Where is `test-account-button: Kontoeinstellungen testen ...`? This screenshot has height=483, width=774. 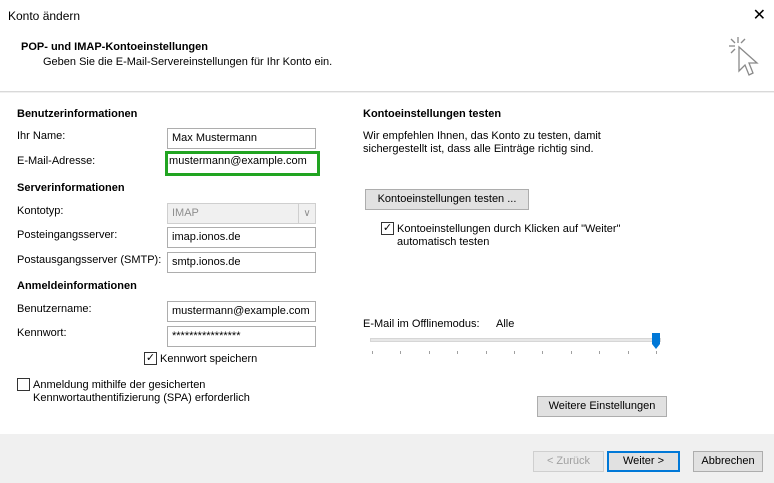 test-account-button: Kontoeinstellungen testen ... is located at coordinates (447, 199).